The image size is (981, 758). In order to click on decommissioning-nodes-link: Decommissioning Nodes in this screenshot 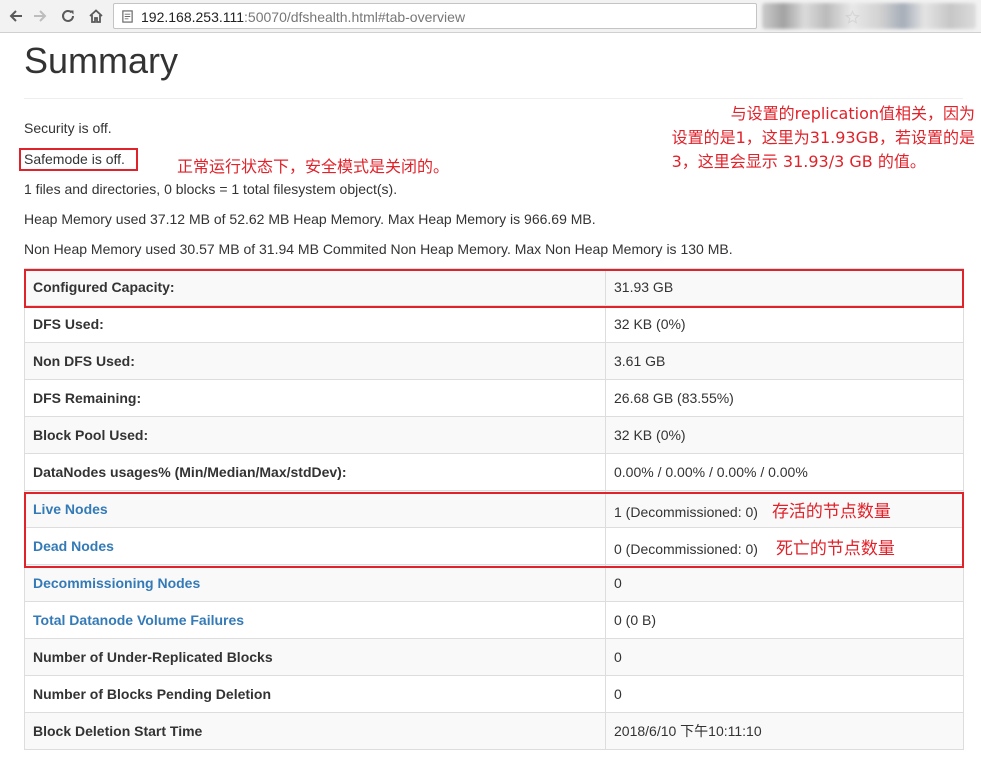, I will do `click(116, 583)`.